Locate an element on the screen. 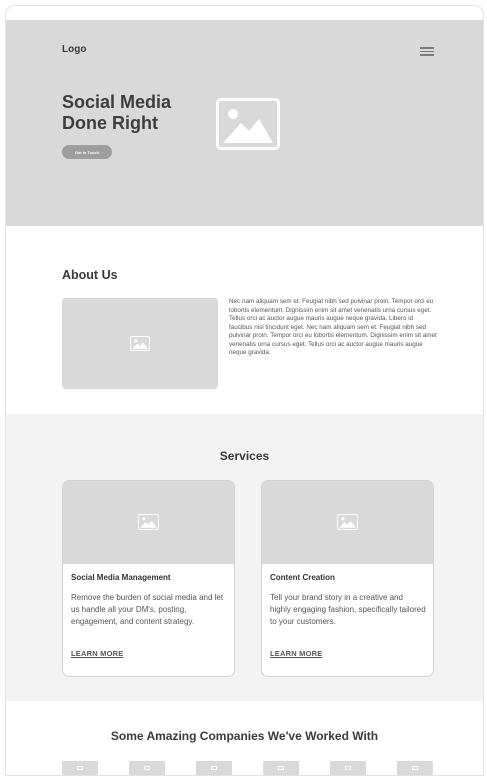  about-title: About Us is located at coordinates (90, 275).